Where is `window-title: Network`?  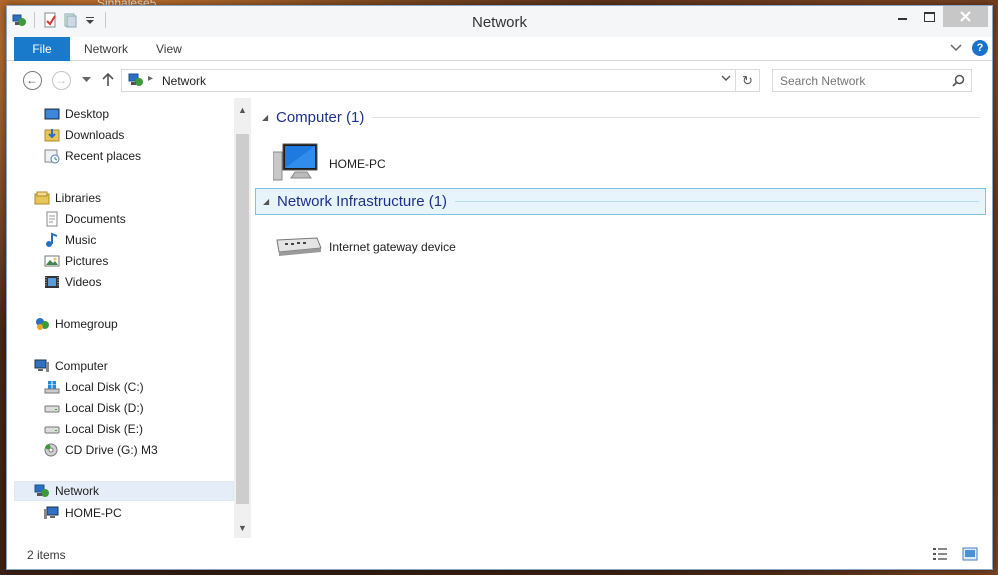 window-title: Network is located at coordinates (499, 22).